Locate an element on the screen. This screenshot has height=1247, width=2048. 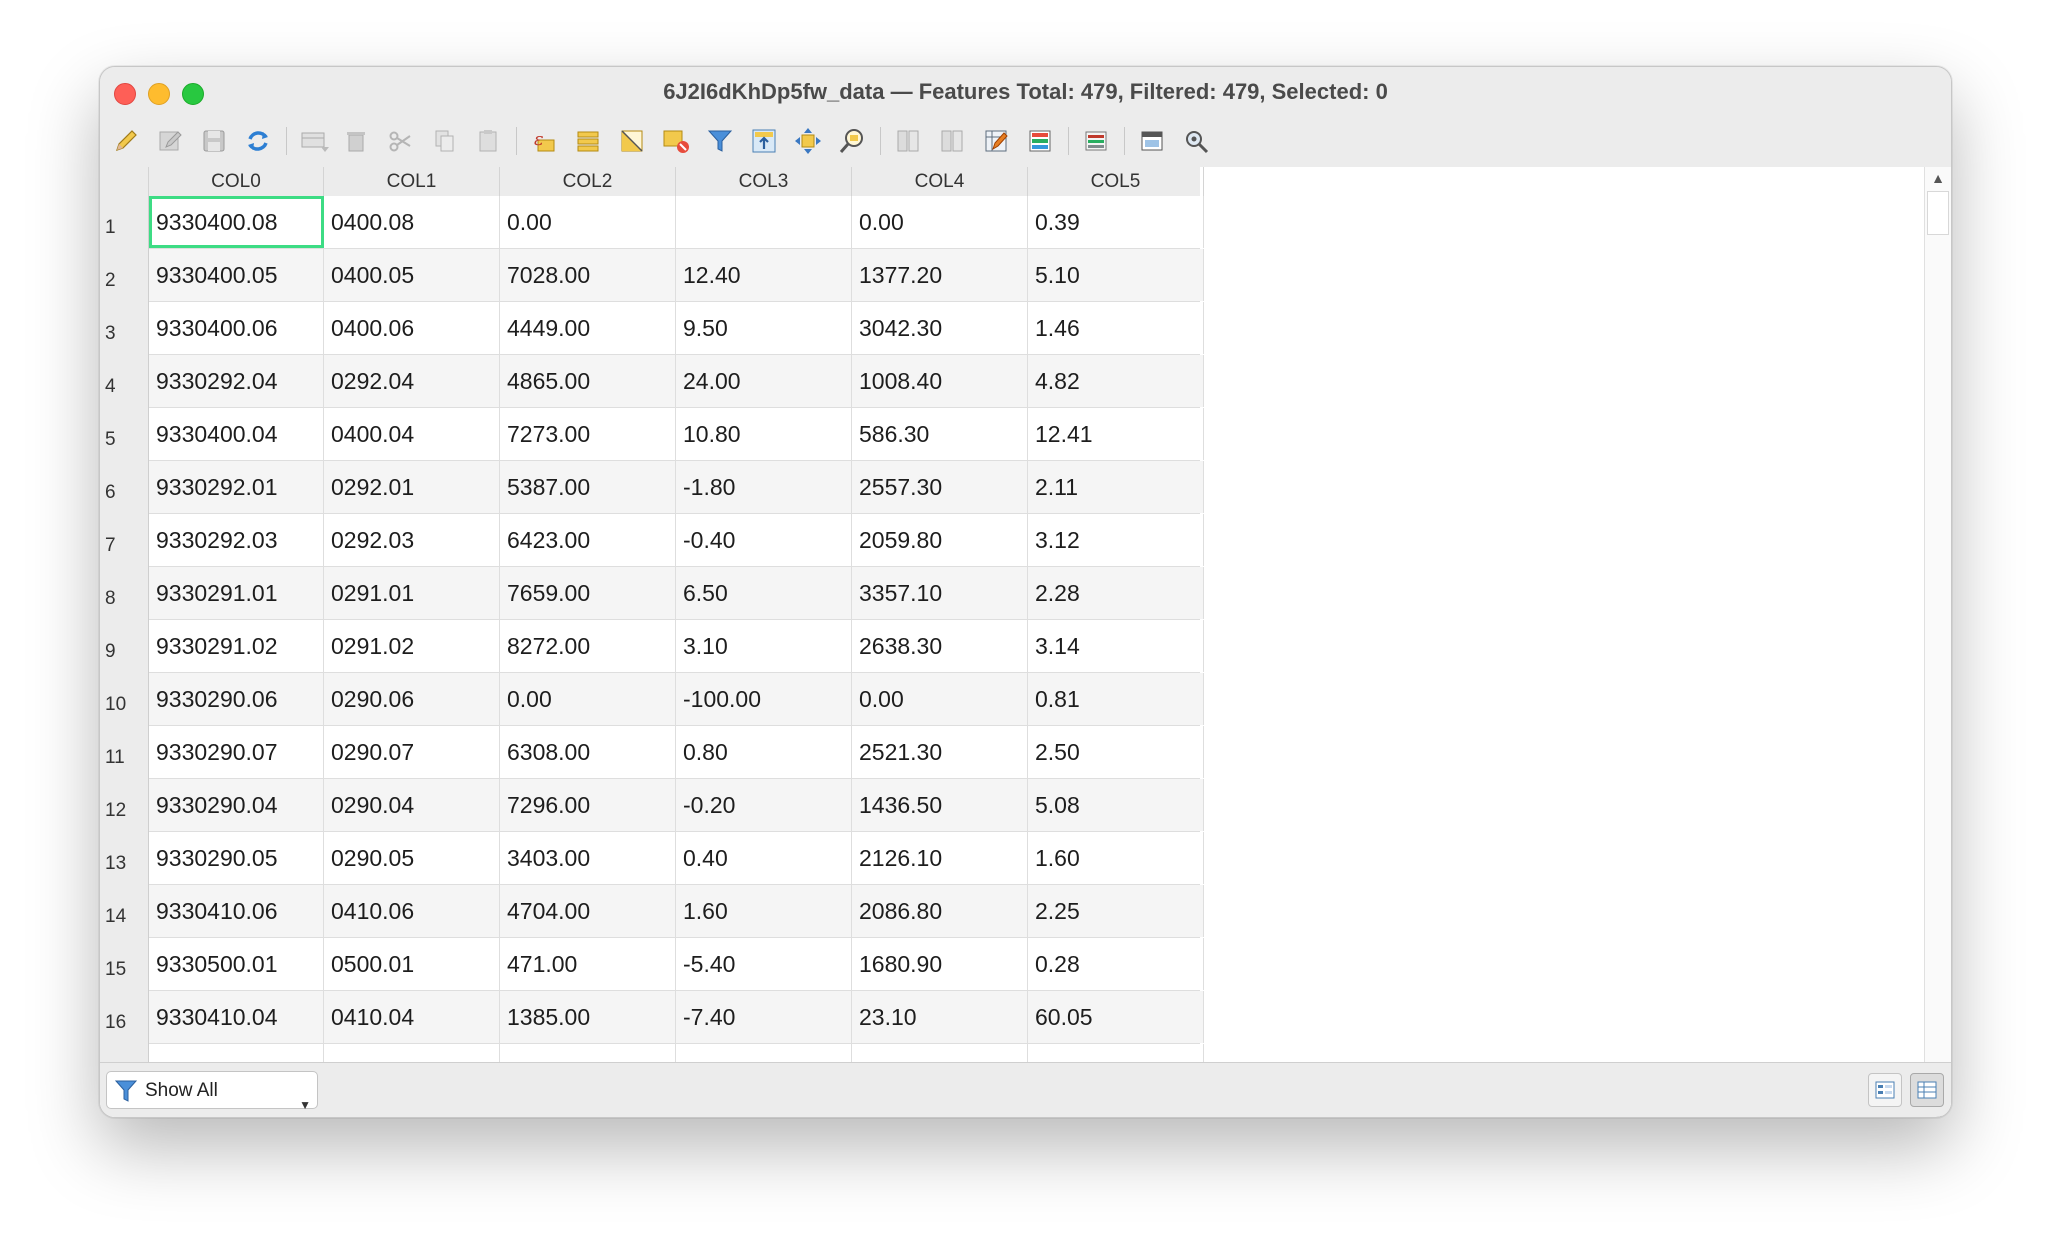
row-number: 8 is located at coordinates (124, 593).